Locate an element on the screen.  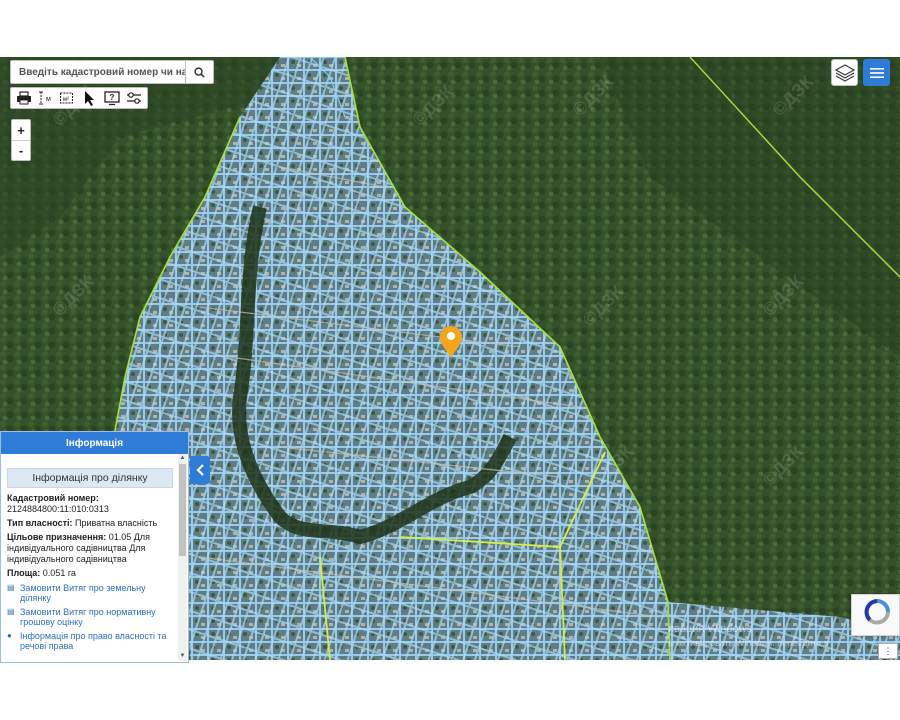
ownership-value: Приватна власність is located at coordinates (116, 523).